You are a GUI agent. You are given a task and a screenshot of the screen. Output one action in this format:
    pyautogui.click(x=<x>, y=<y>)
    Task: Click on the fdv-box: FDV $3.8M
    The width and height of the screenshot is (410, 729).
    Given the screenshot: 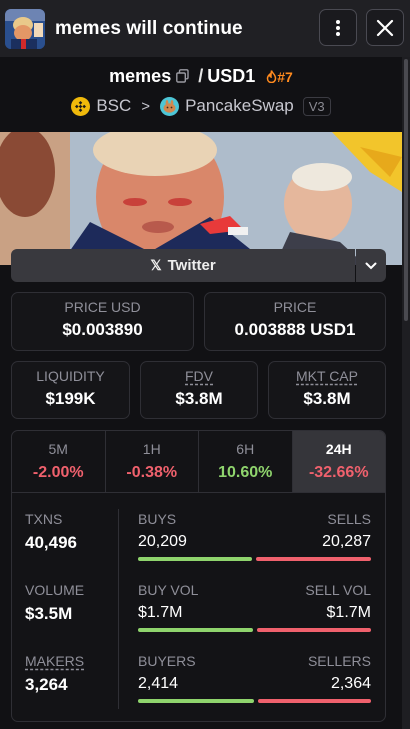 What is the action you would take?
    pyautogui.click(x=199, y=390)
    